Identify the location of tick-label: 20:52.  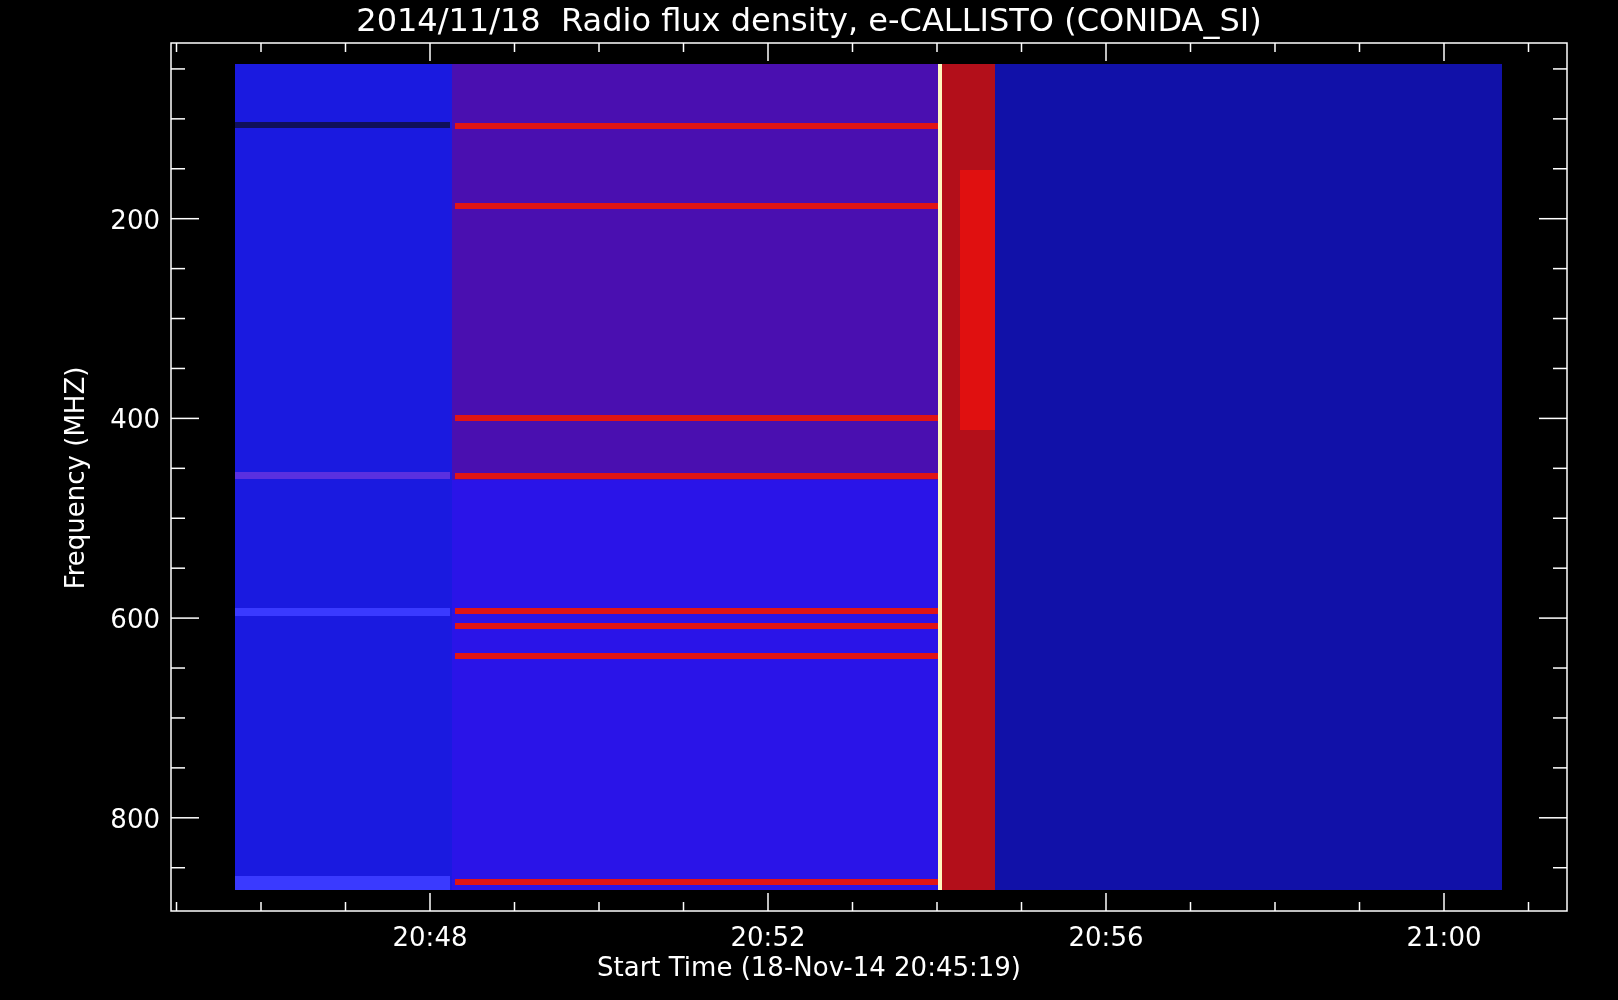
(768, 937).